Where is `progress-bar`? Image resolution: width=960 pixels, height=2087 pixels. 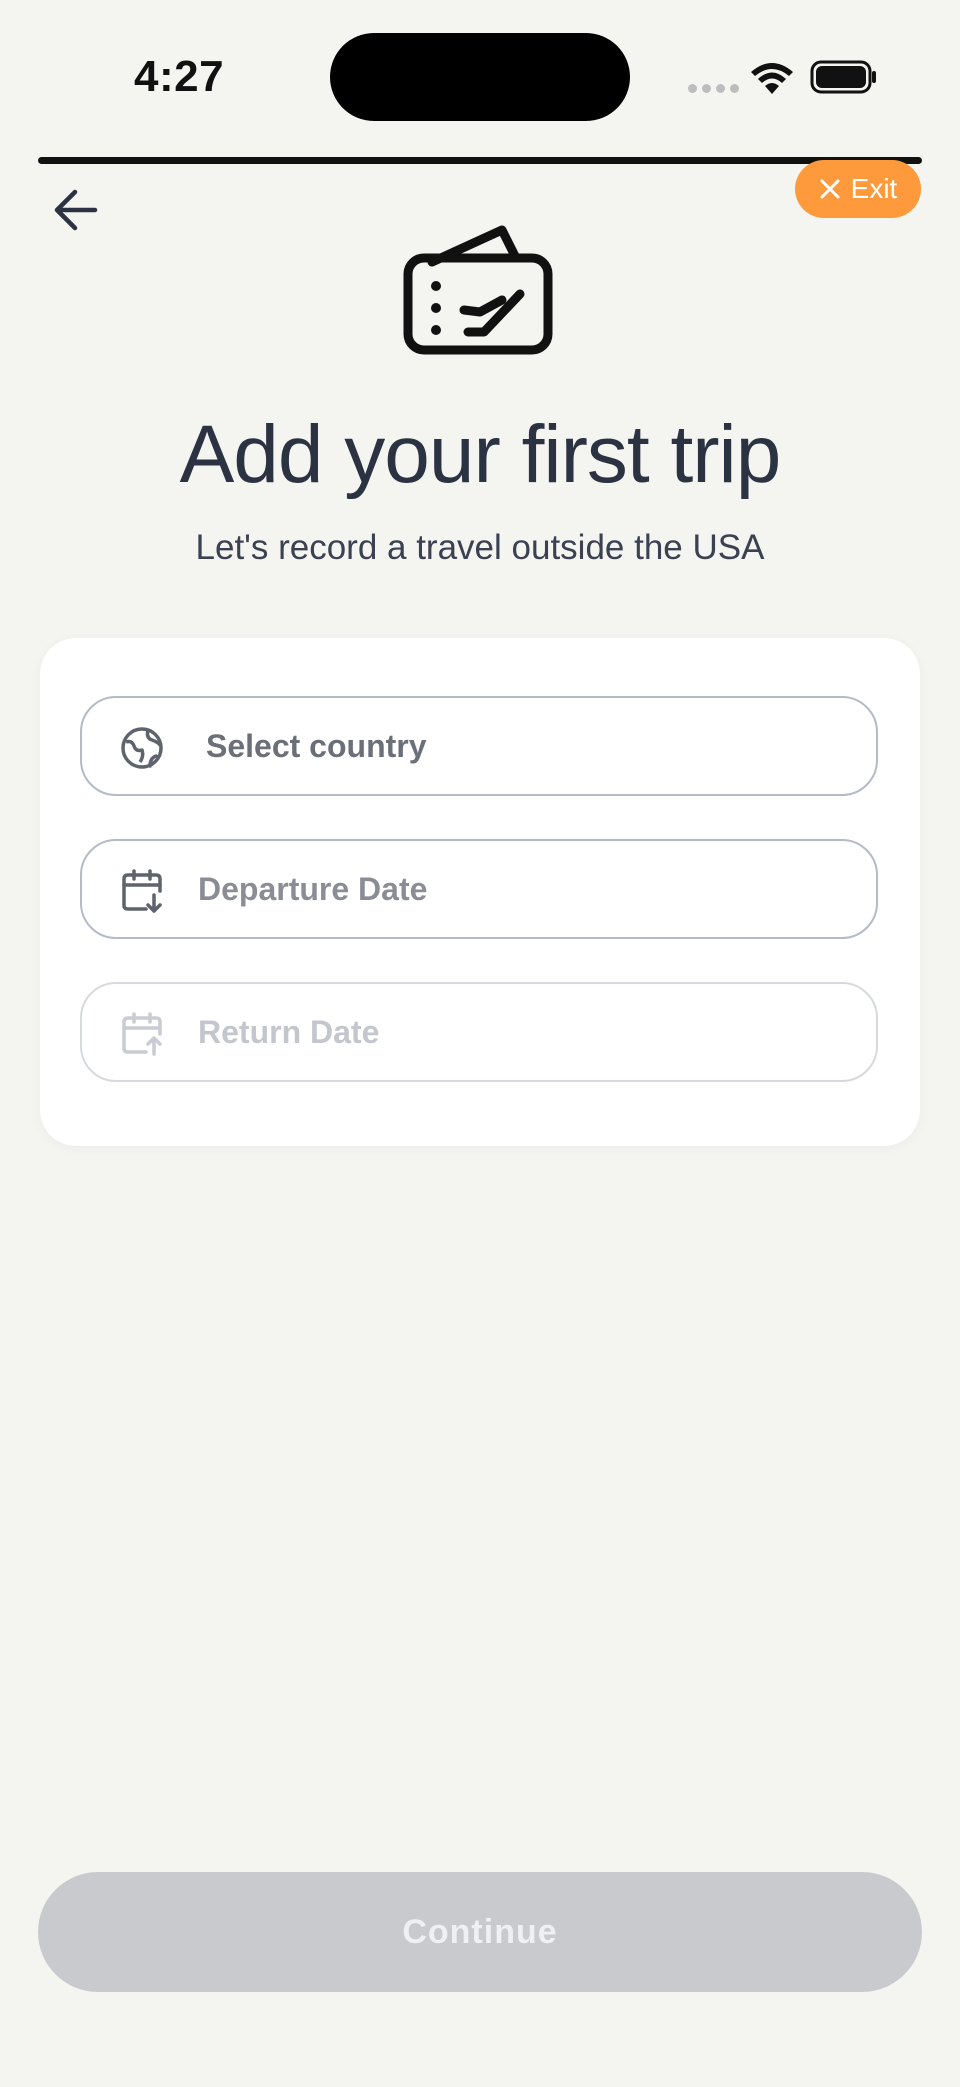
progress-bar is located at coordinates (480, 160).